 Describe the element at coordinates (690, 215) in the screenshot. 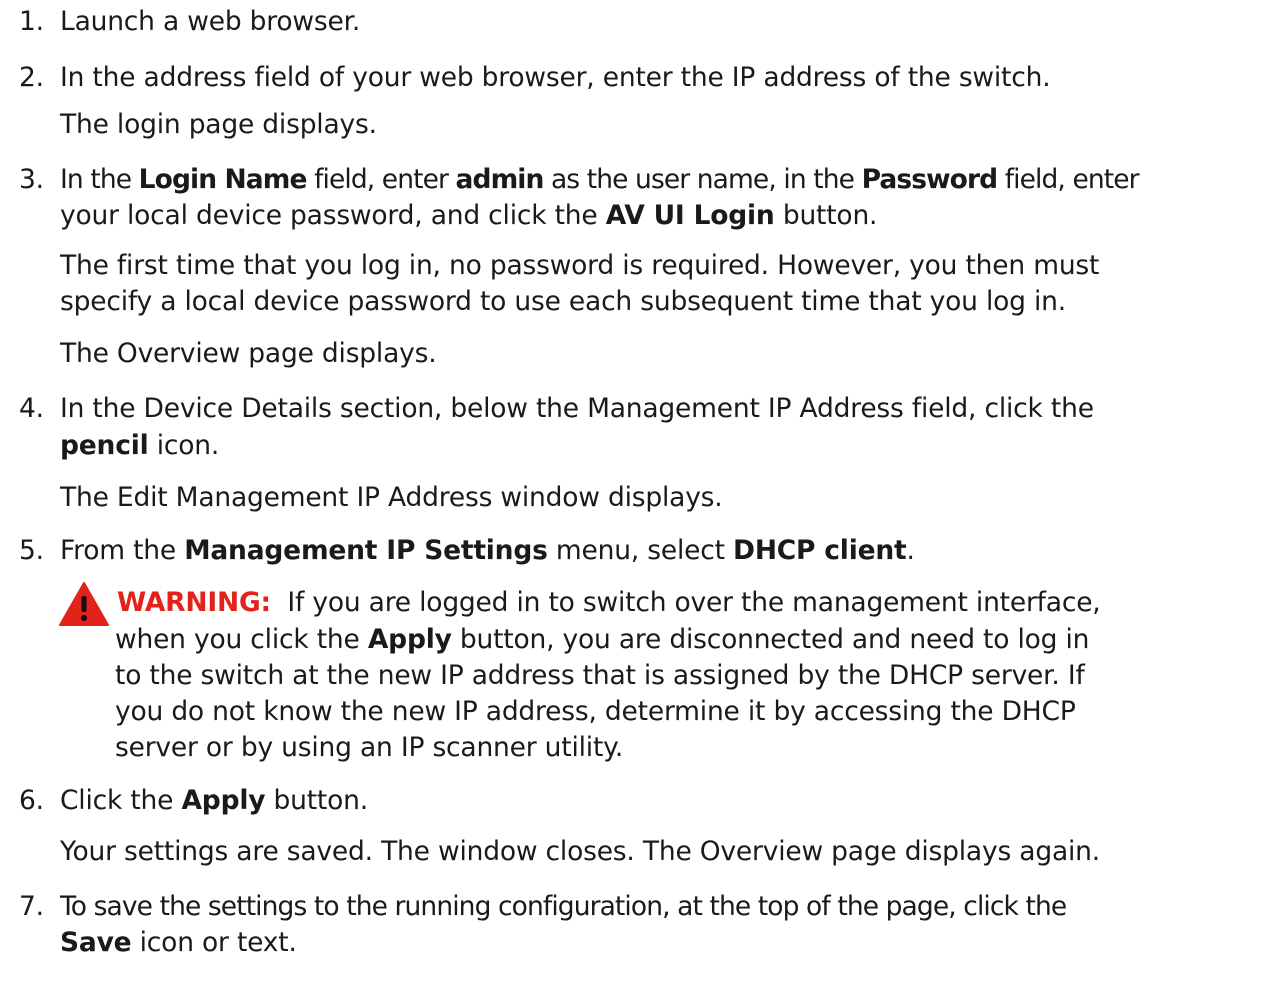

I see `av-ui-login-term: AV UI Login` at that location.